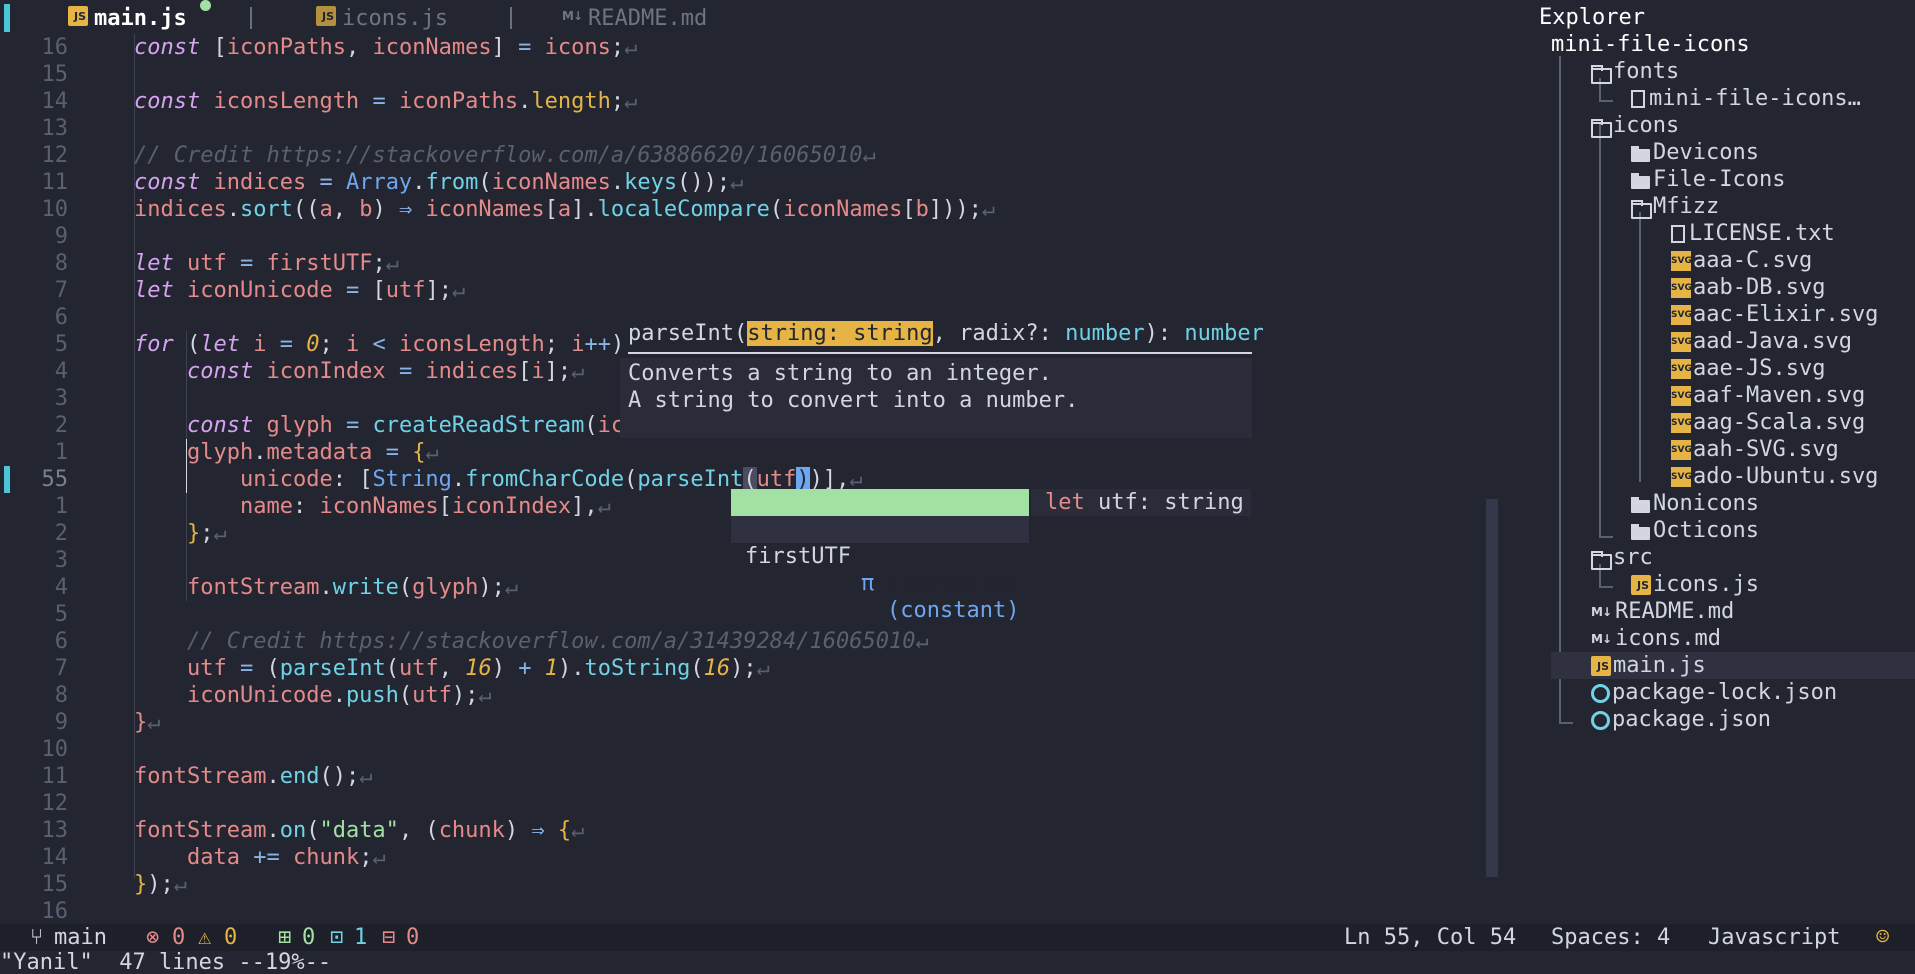 This screenshot has height=974, width=1915. Describe the element at coordinates (1675, 611) in the screenshot. I see `node-label: README.md` at that location.